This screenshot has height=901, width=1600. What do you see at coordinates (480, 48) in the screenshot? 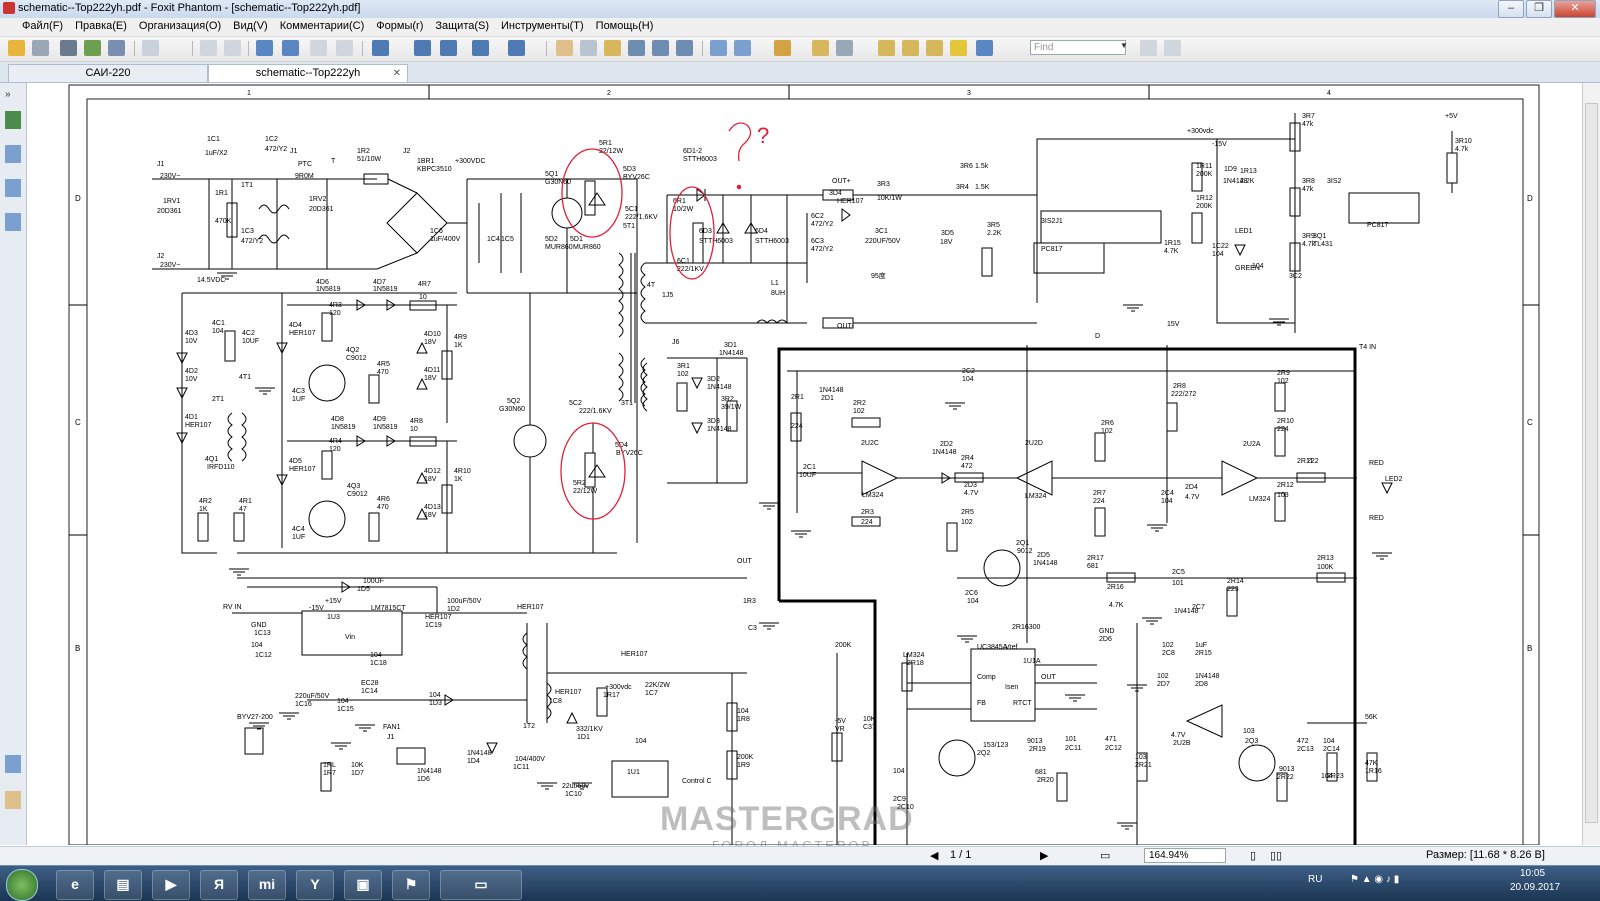
I see `zoom-out-icon` at bounding box center [480, 48].